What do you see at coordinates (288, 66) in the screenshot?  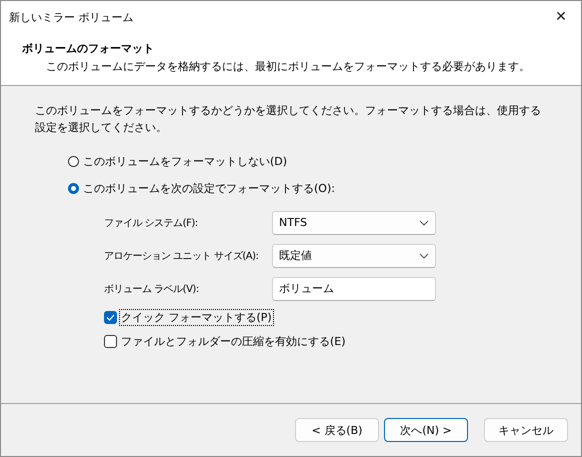 I see `page-subtitle: このボリュームにデータを格納するには、最初にボリュームをフォーマットする必要があります。` at bounding box center [288, 66].